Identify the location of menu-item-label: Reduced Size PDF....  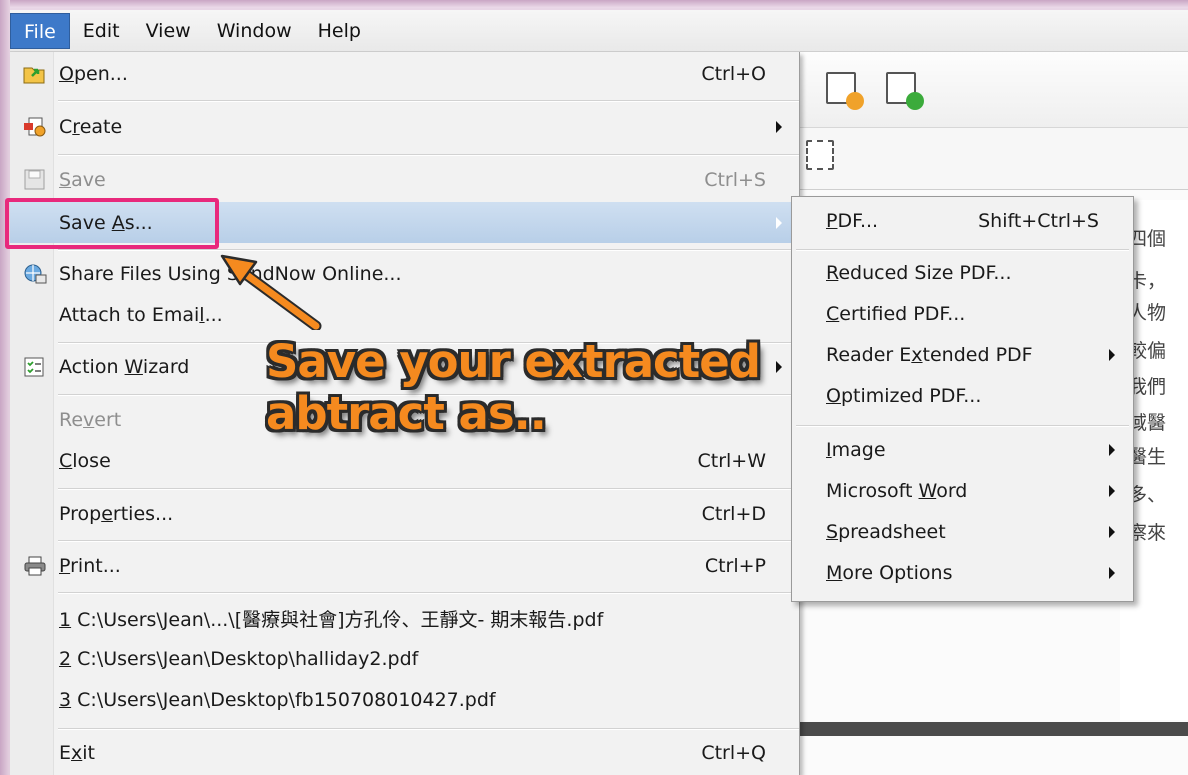
(919, 273).